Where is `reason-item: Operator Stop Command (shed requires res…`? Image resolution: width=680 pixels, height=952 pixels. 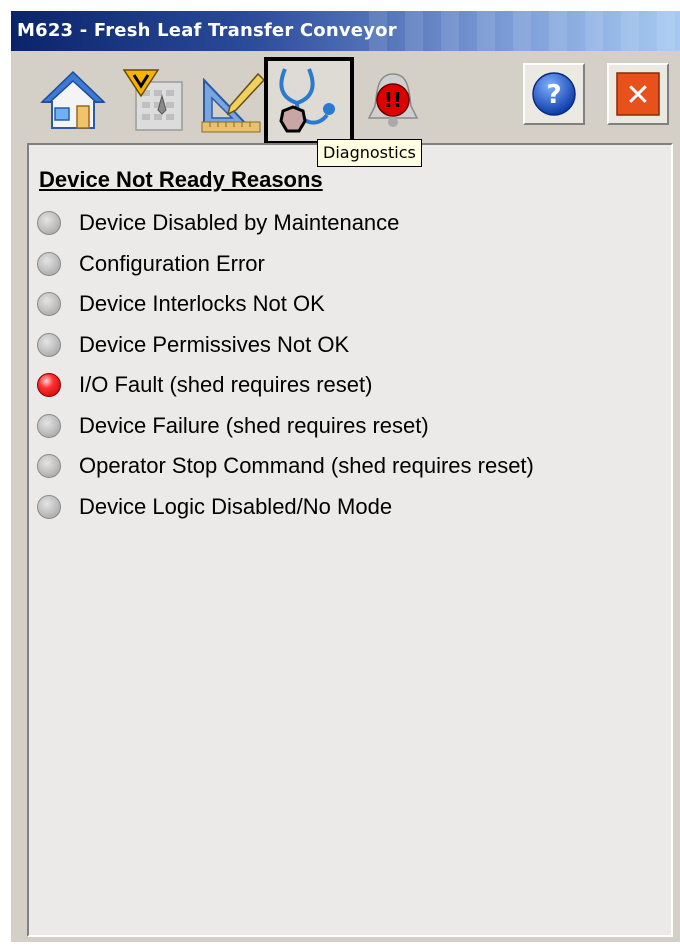 reason-item: Operator Stop Command (shed requires res… is located at coordinates (285, 466).